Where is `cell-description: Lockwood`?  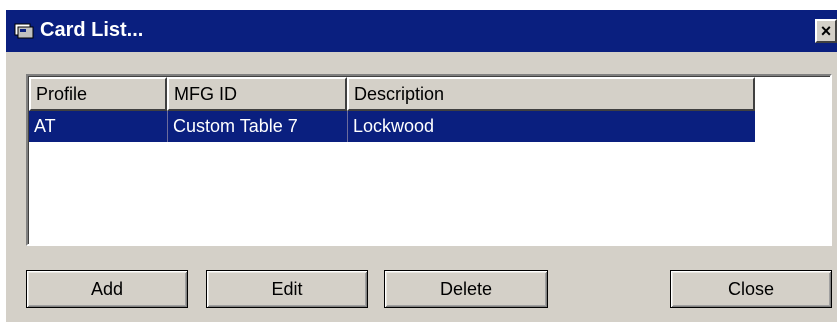
cell-description: Lockwood is located at coordinates (551, 126).